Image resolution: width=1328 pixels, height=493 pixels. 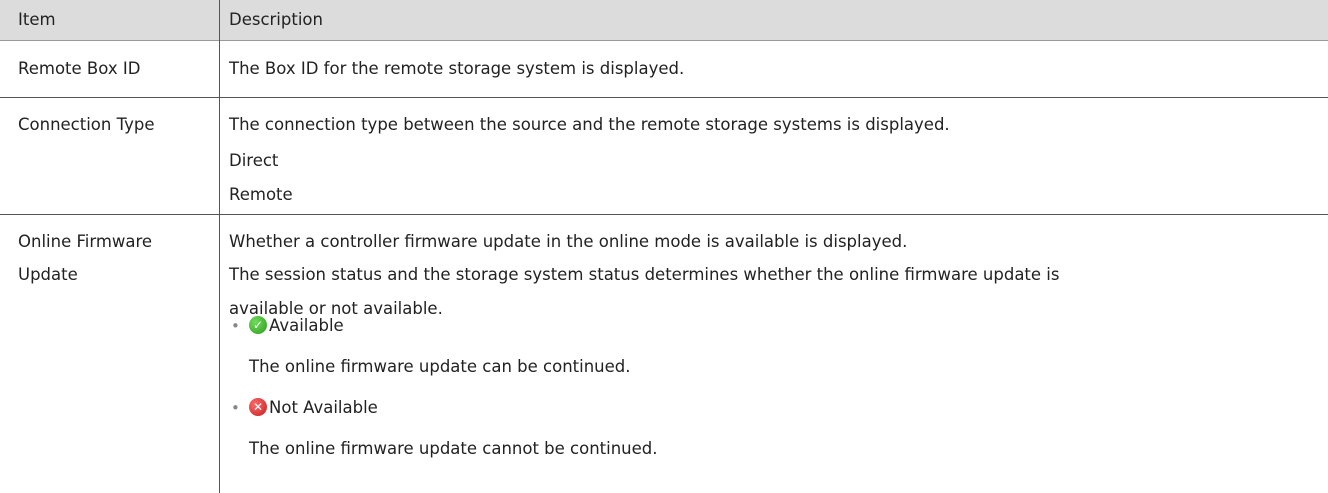 I want to click on header-description: Description, so click(x=276, y=19).